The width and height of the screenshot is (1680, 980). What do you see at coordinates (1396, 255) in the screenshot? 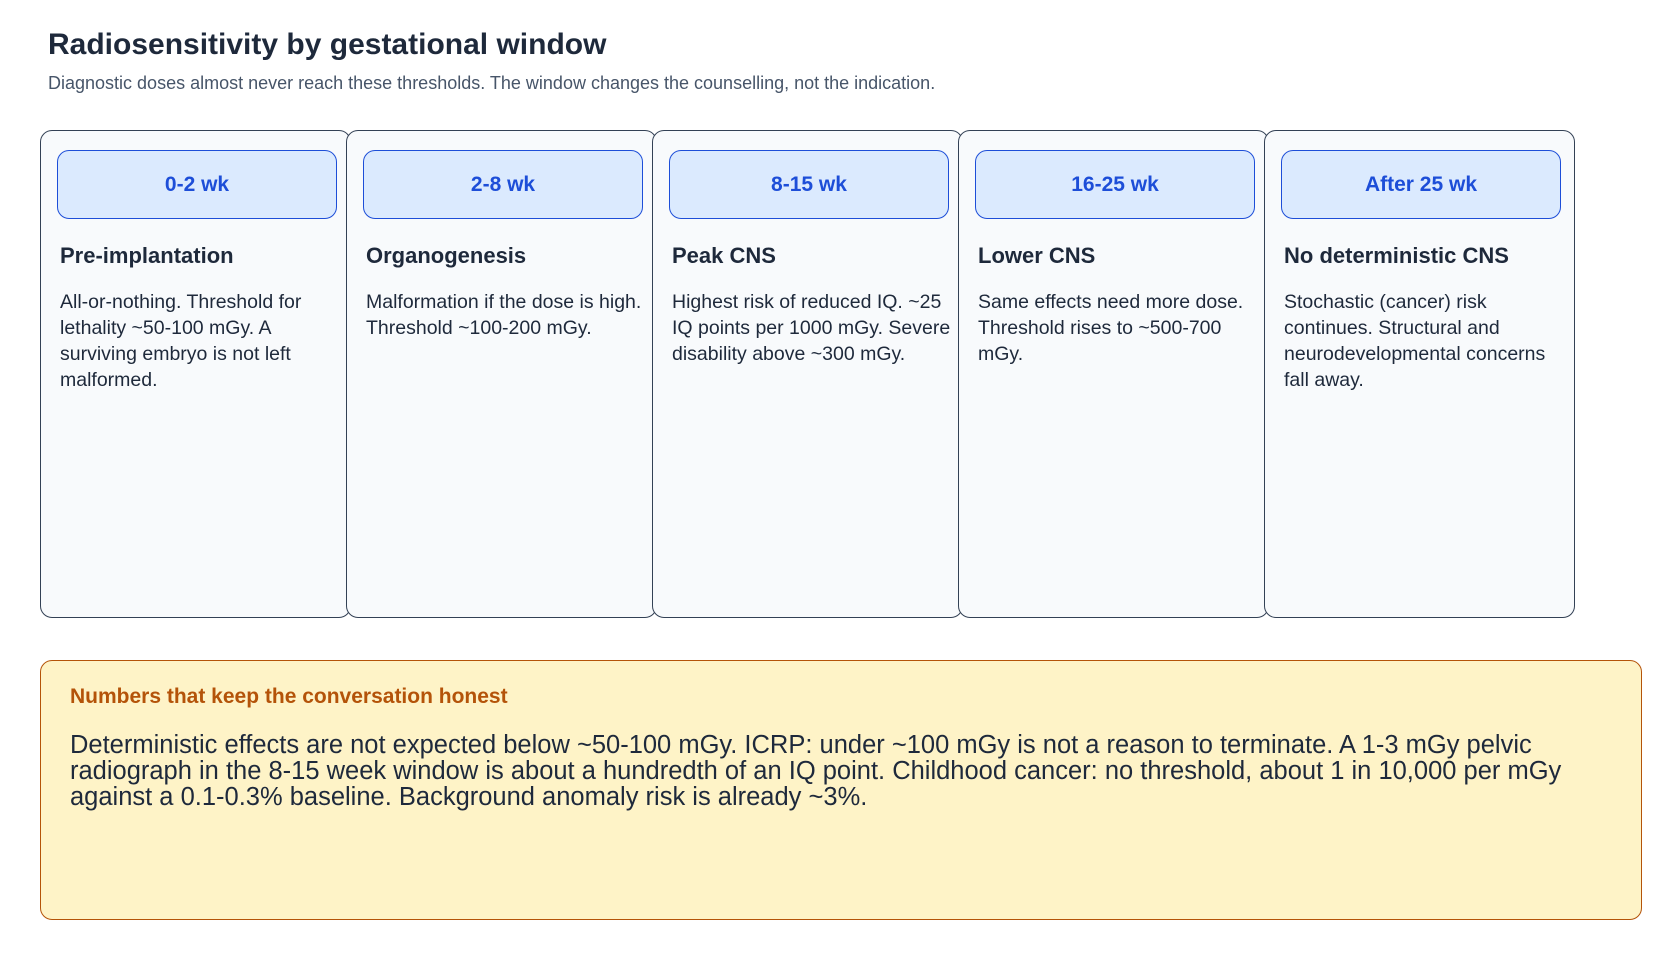
I see `window-heading: No deterministic CNS` at bounding box center [1396, 255].